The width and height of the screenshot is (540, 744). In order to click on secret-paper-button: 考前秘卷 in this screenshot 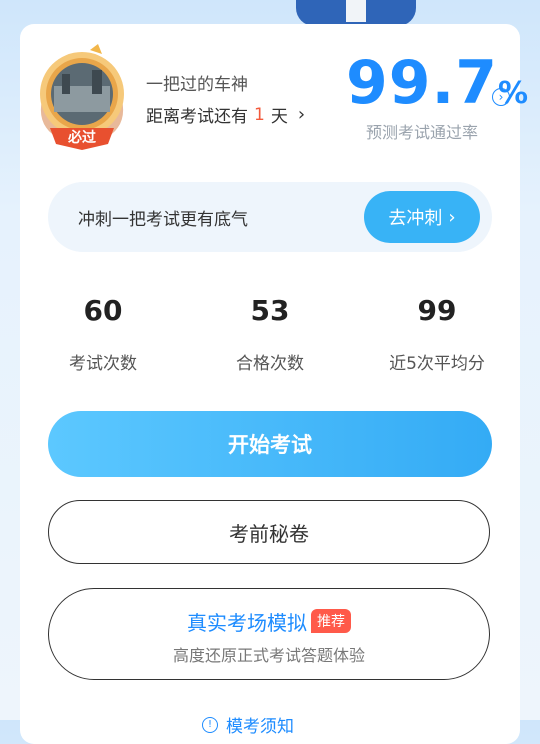, I will do `click(269, 532)`.